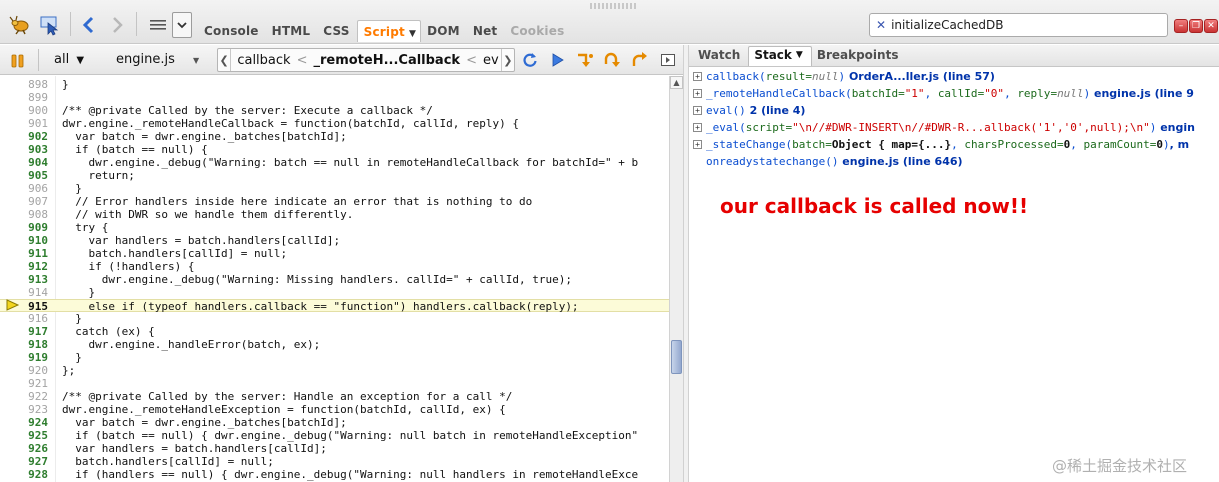  Describe the element at coordinates (859, 56) in the screenshot. I see `tab-breakpoints: Breakpoints` at that location.